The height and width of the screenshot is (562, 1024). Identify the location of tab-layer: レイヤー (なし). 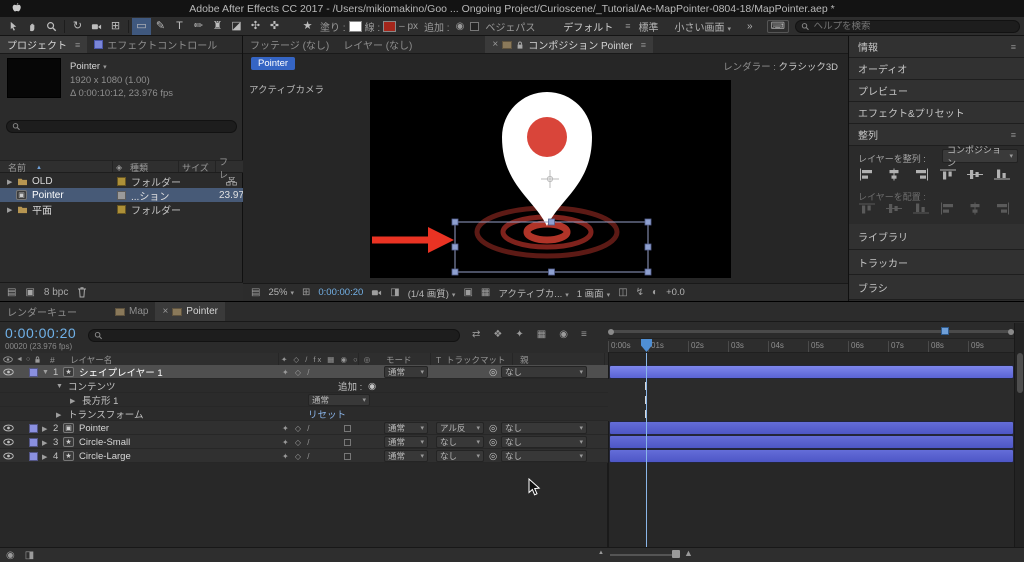
(377, 44).